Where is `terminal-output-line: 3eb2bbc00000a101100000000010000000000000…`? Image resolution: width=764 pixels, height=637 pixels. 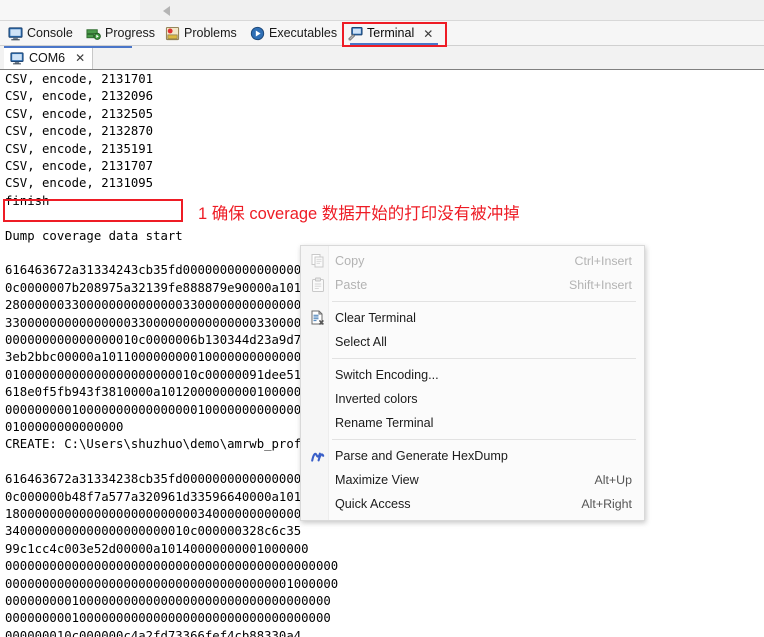
terminal-output-line: 3eb2bbc00000a101100000000010000000000000… is located at coordinates (164, 357).